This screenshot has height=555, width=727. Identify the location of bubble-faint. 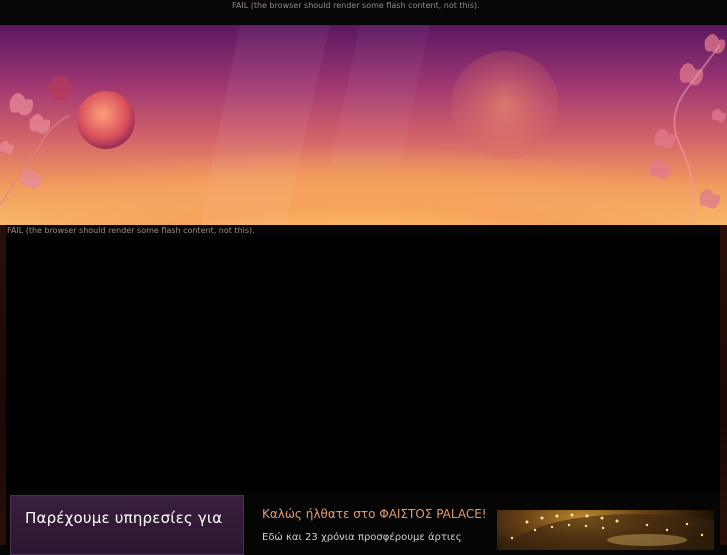
(505, 105).